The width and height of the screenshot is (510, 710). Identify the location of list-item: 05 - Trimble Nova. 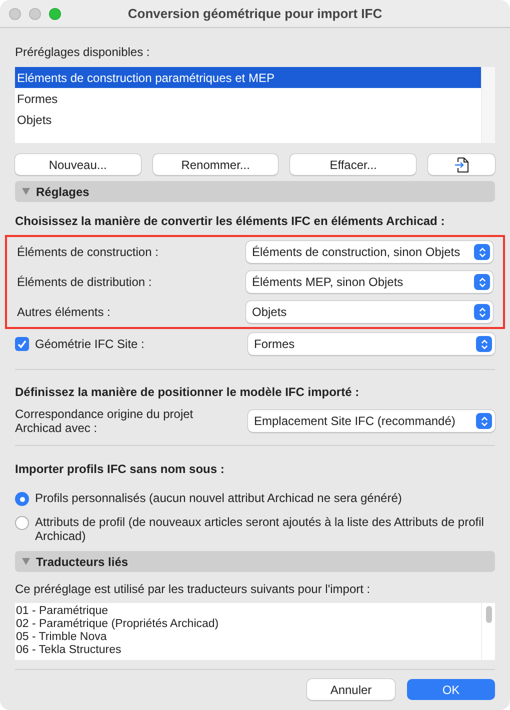
(248, 637).